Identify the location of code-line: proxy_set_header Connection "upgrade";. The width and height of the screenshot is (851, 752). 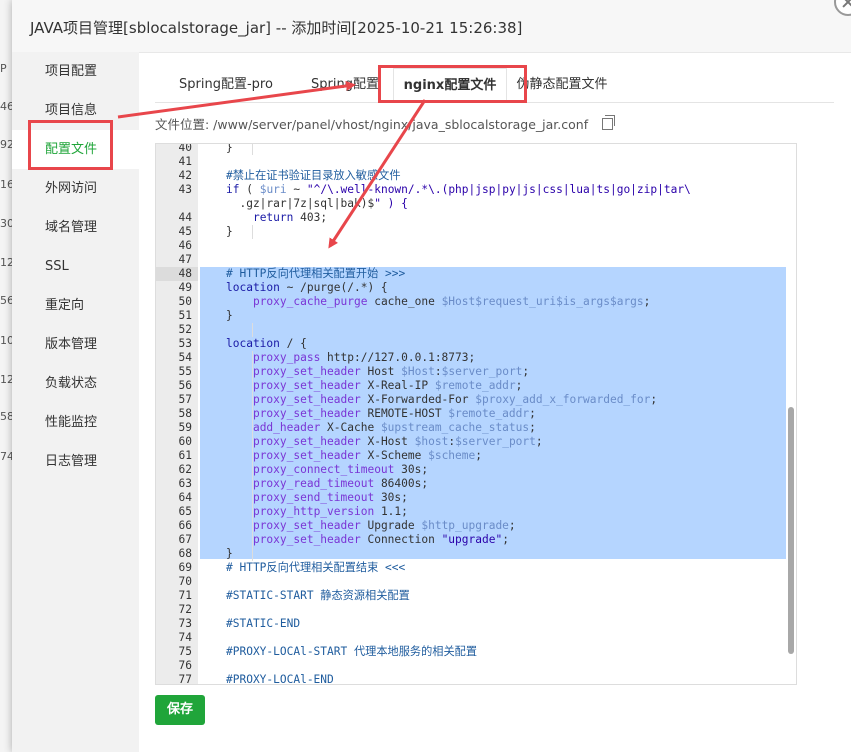
(367, 540).